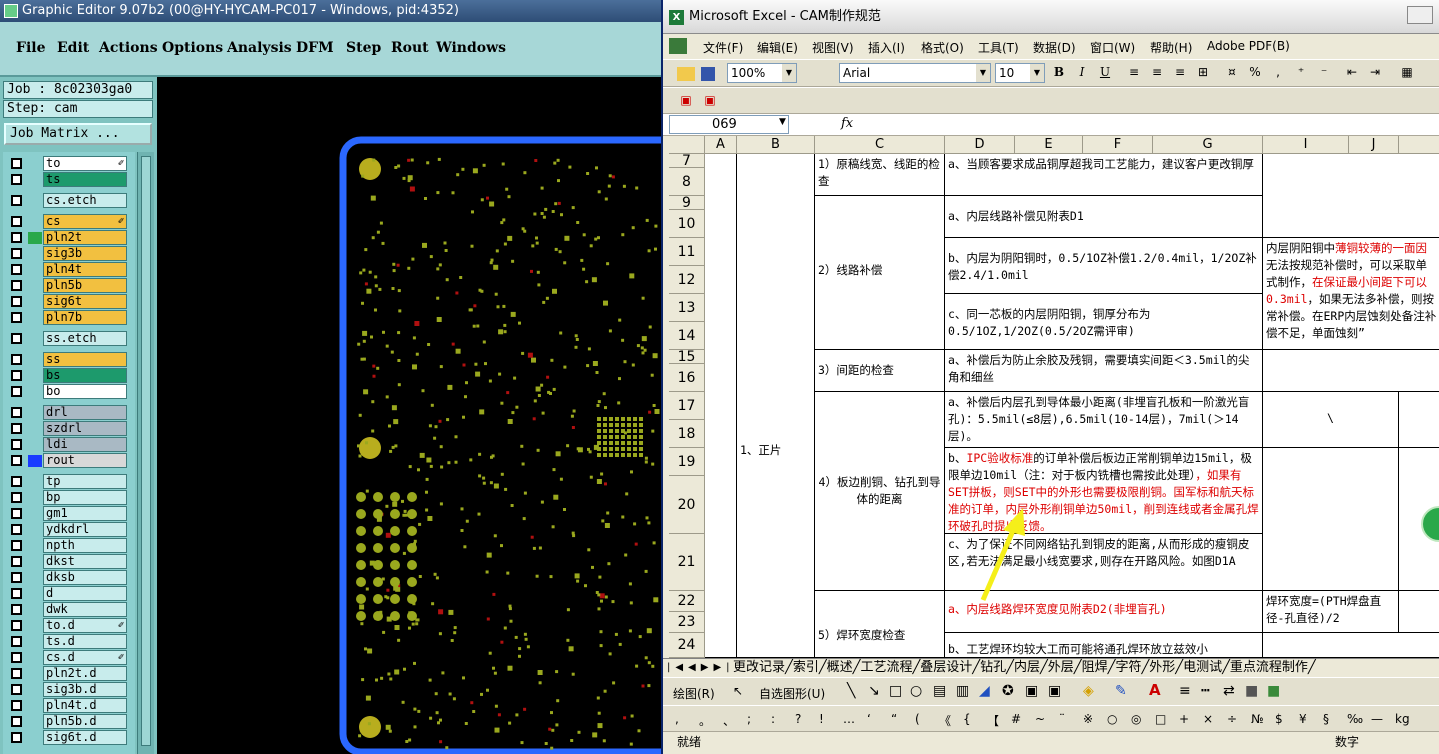  I want to click on symbol-button: —, so click(1377, 719).